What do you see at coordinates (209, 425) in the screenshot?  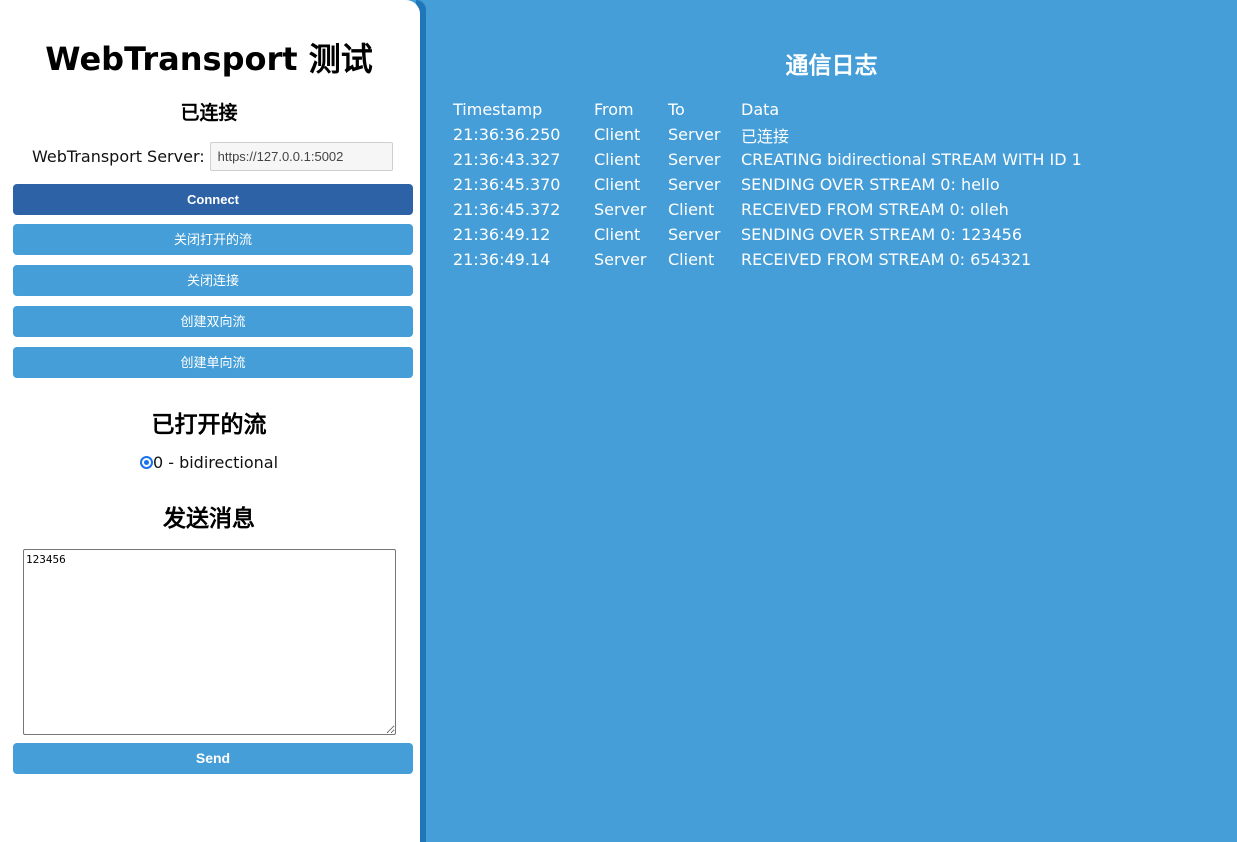 I see `open-streams-heading: 已打开的流` at bounding box center [209, 425].